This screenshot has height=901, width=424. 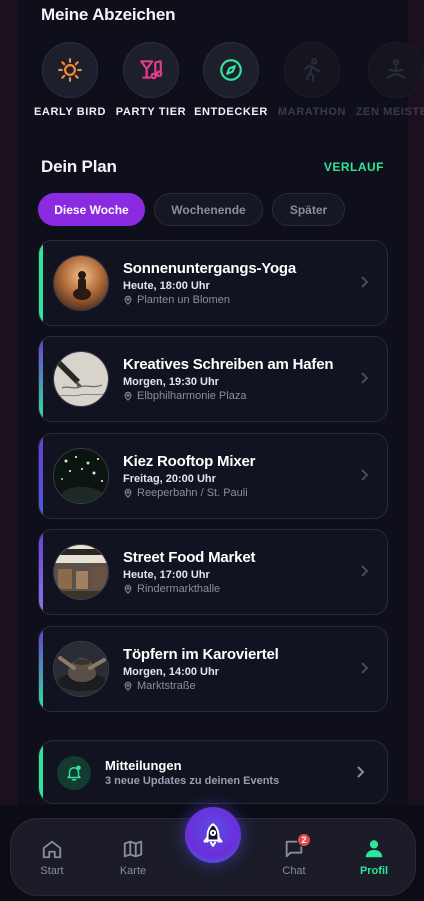 What do you see at coordinates (308, 209) in the screenshot?
I see `filter-later: Später` at bounding box center [308, 209].